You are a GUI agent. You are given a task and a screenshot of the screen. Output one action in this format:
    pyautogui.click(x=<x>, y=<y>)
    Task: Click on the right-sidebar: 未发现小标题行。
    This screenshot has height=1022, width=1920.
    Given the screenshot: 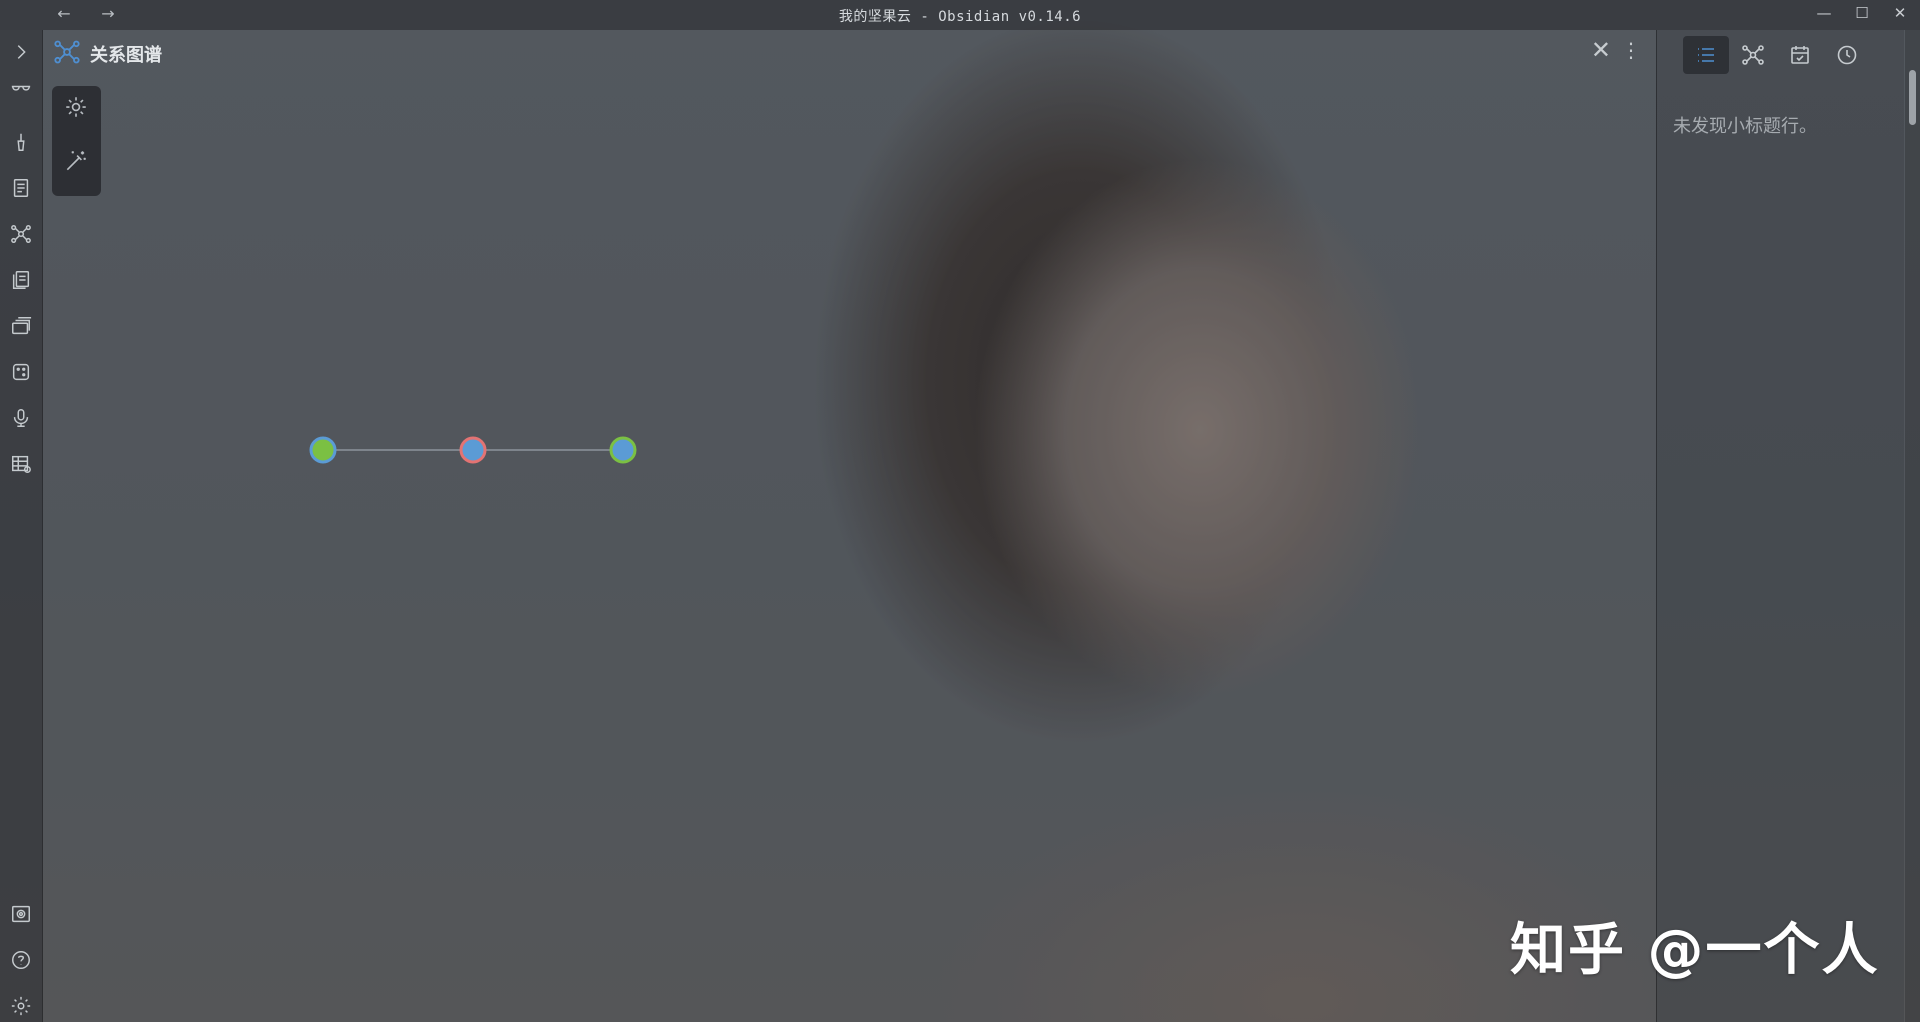 What is the action you would take?
    pyautogui.click(x=1780, y=526)
    